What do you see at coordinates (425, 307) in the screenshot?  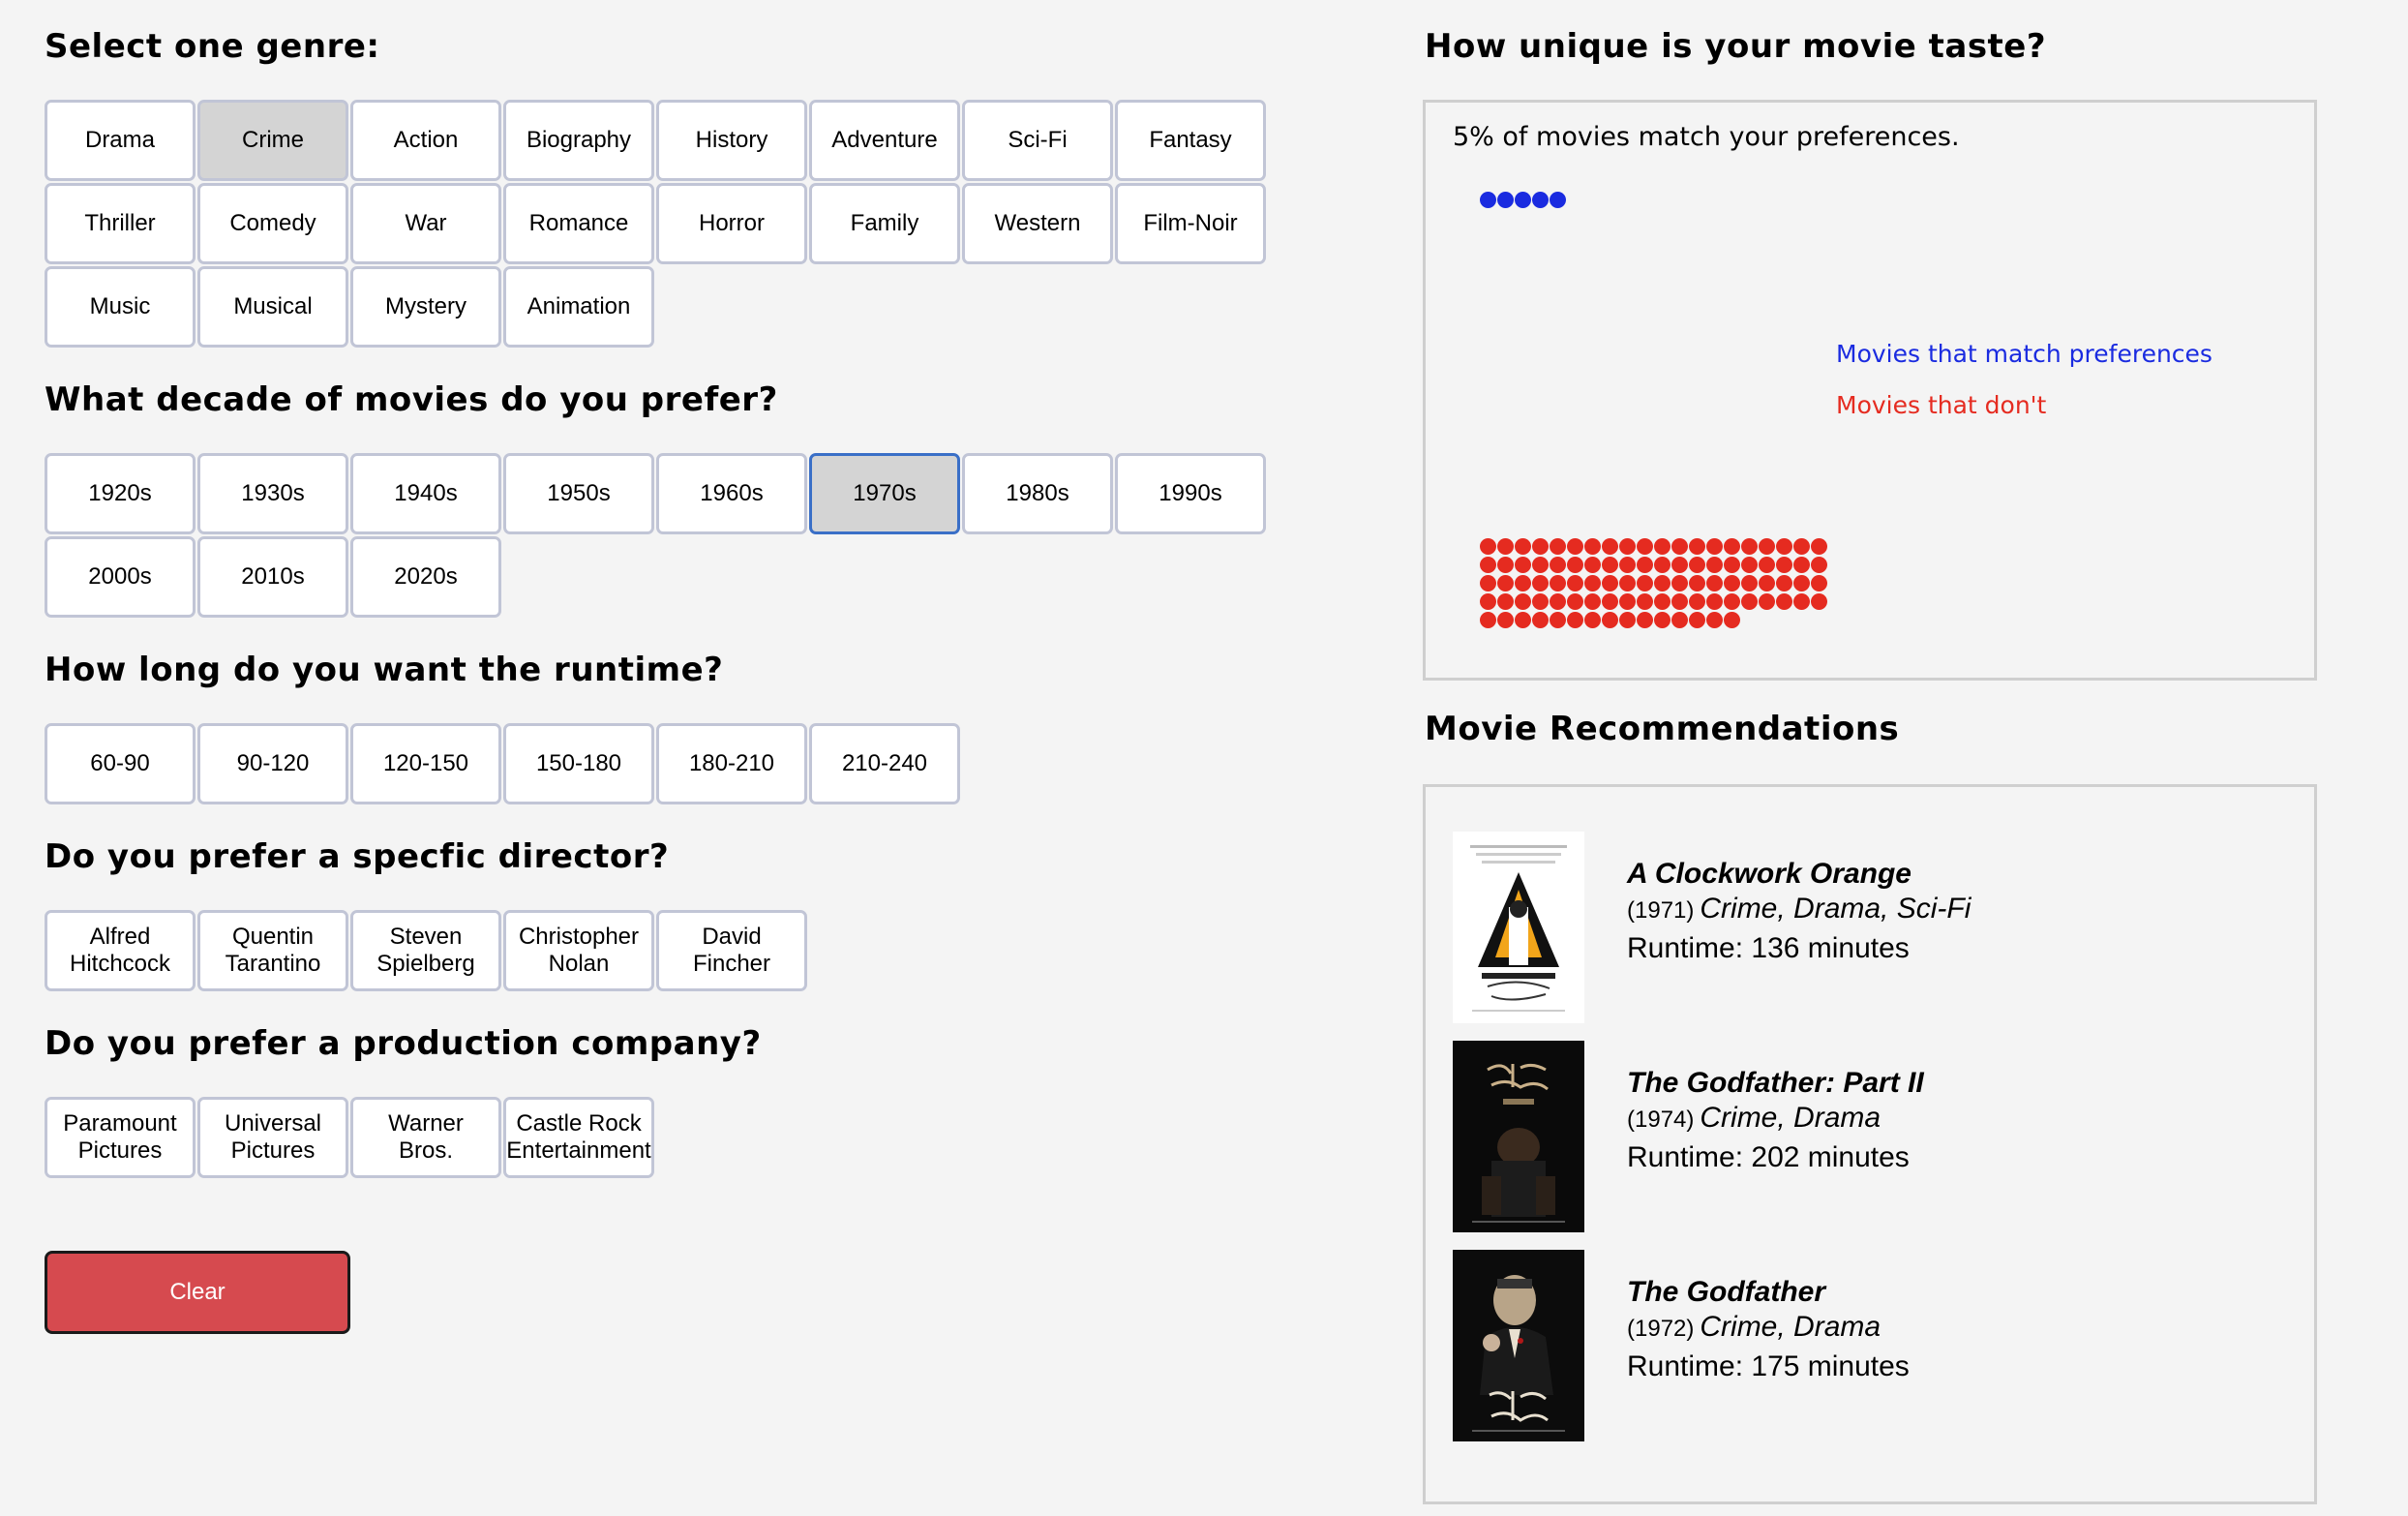 I see `genre-option-mystery: Mystery` at bounding box center [425, 307].